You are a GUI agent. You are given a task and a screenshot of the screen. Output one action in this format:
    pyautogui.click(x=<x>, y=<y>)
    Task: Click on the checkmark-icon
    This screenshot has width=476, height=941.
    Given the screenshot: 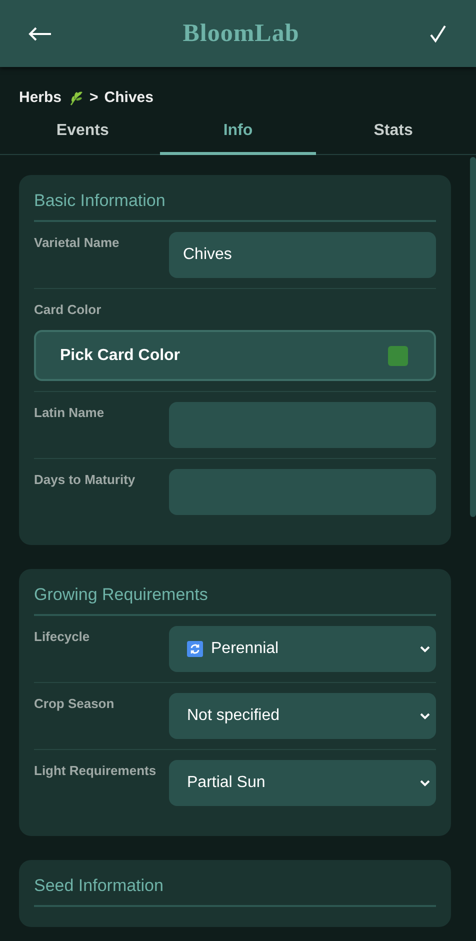 What is the action you would take?
    pyautogui.click(x=438, y=33)
    